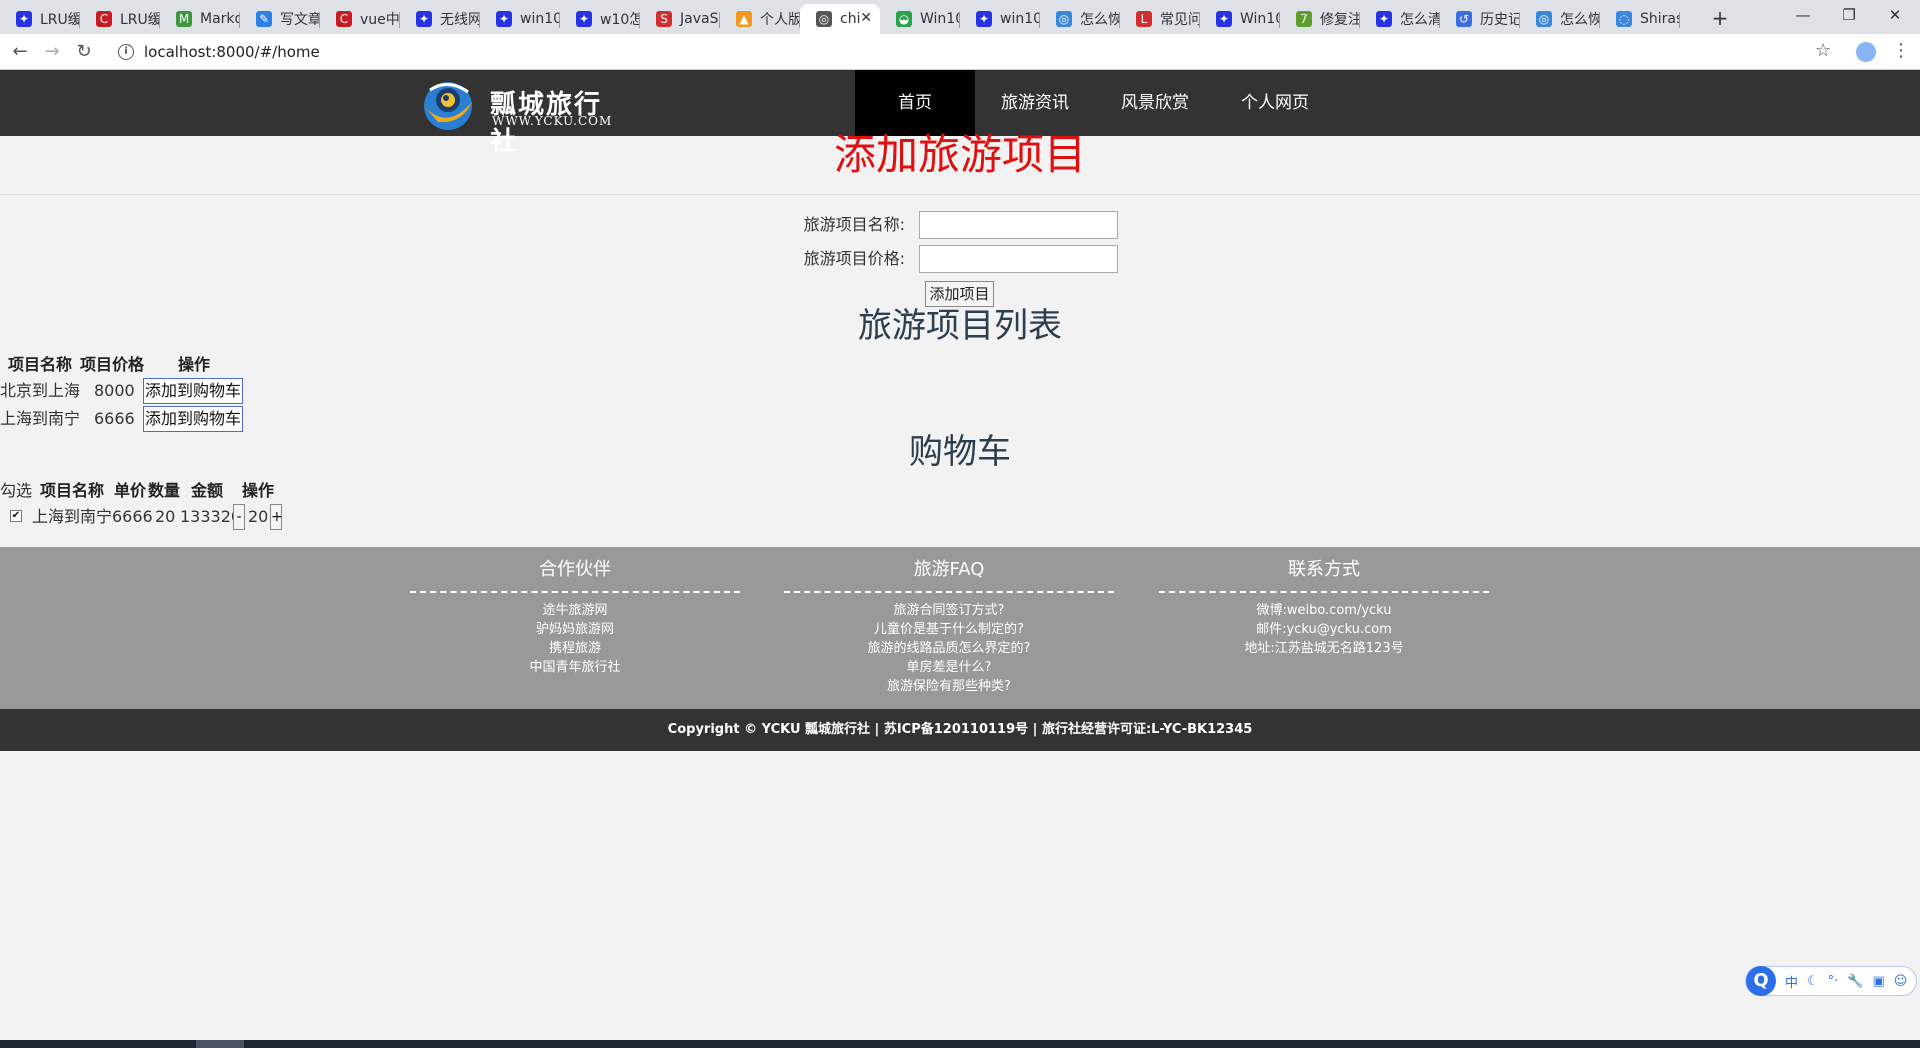  What do you see at coordinates (1791, 981) in the screenshot?
I see `ime-mode-toggle: 中` at bounding box center [1791, 981].